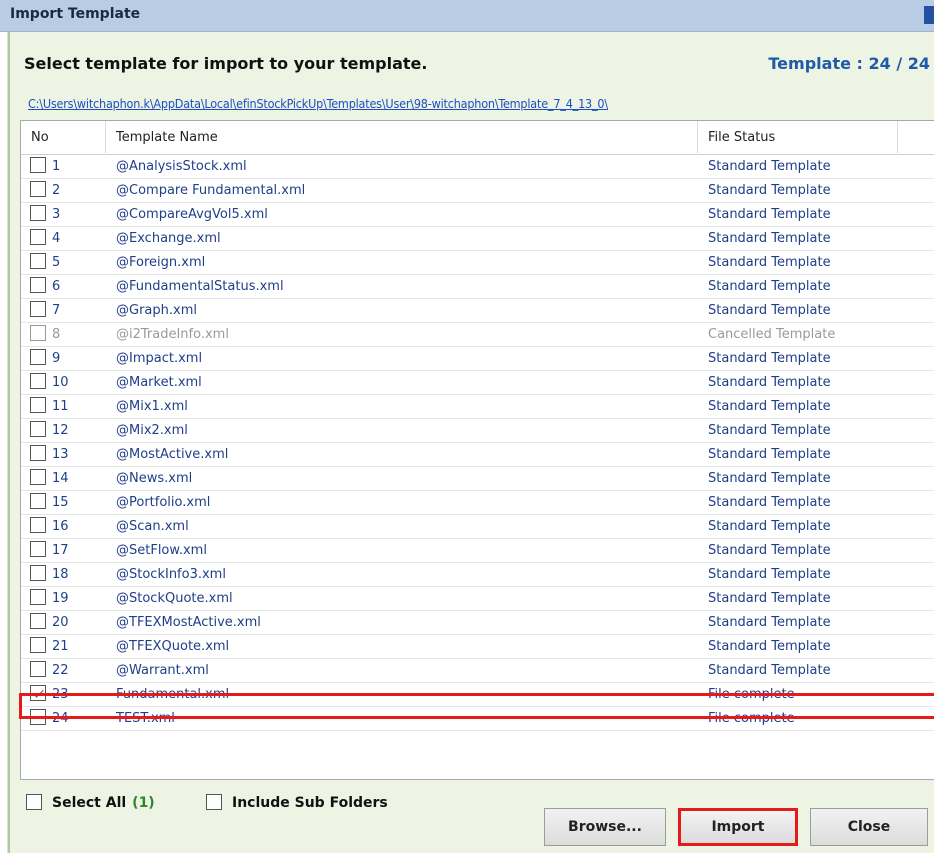 This screenshot has height=853, width=934. What do you see at coordinates (188, 622) in the screenshot?
I see `template-name: @TFEXMostActive.xml` at bounding box center [188, 622].